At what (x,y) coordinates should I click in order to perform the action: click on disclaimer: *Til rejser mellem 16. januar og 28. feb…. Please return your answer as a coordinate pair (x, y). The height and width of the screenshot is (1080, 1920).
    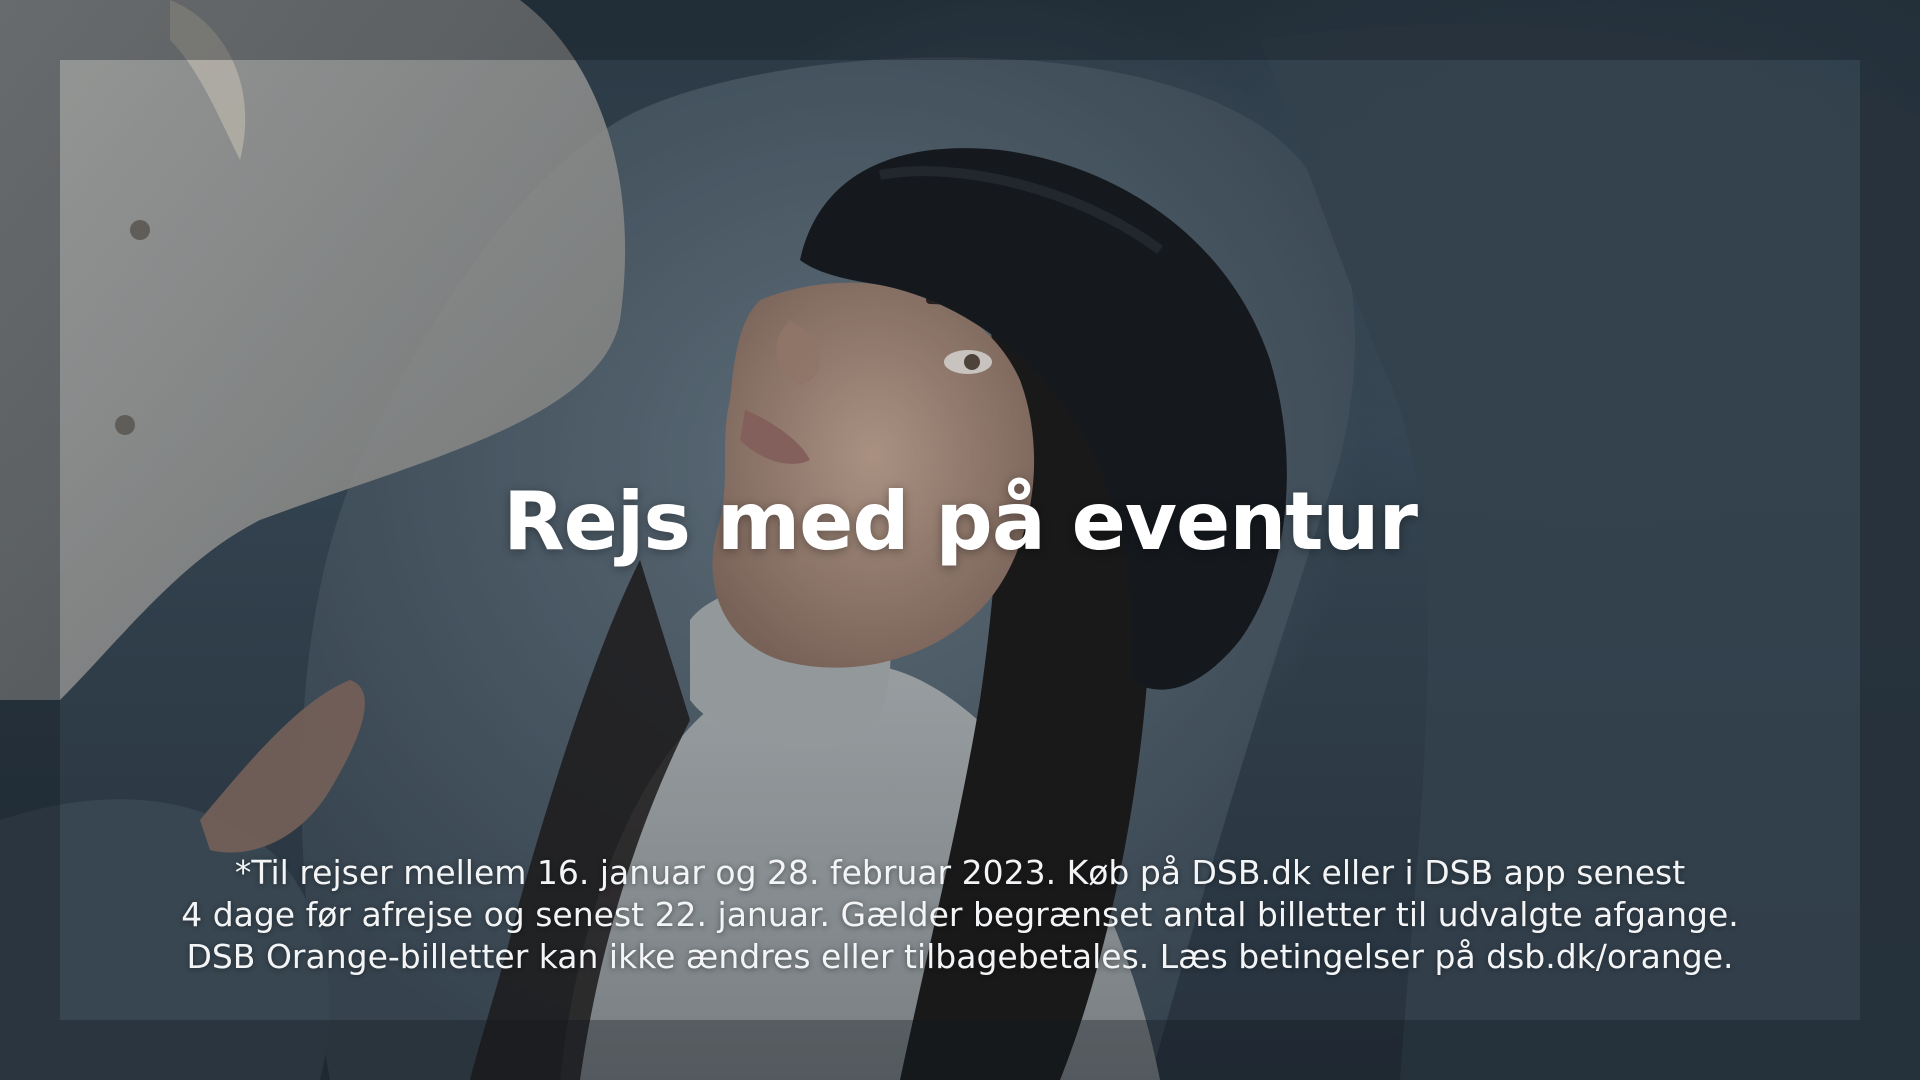
    Looking at the image, I should click on (960, 915).